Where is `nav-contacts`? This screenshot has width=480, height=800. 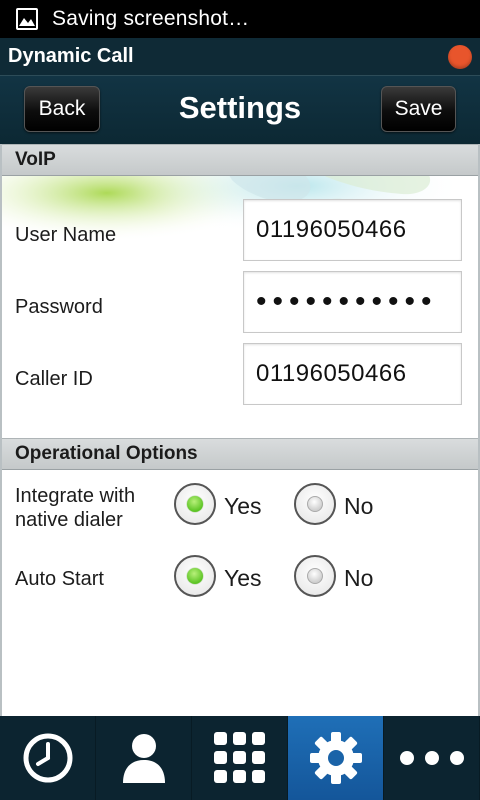
nav-contacts is located at coordinates (144, 758).